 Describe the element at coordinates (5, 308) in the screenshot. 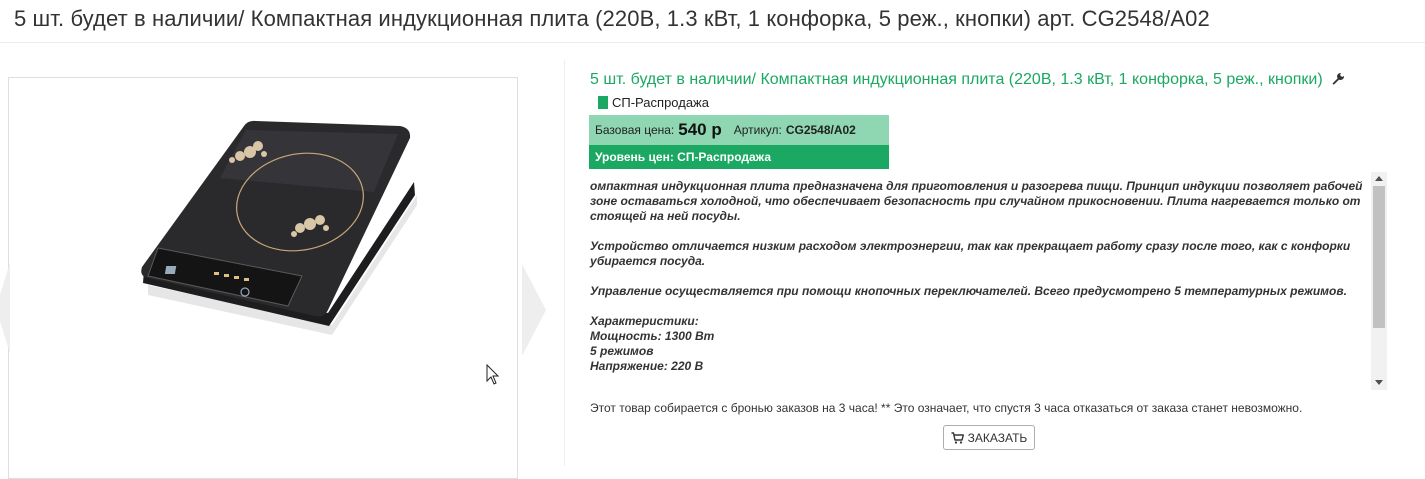

I see `gallery-prev-arrow` at that location.